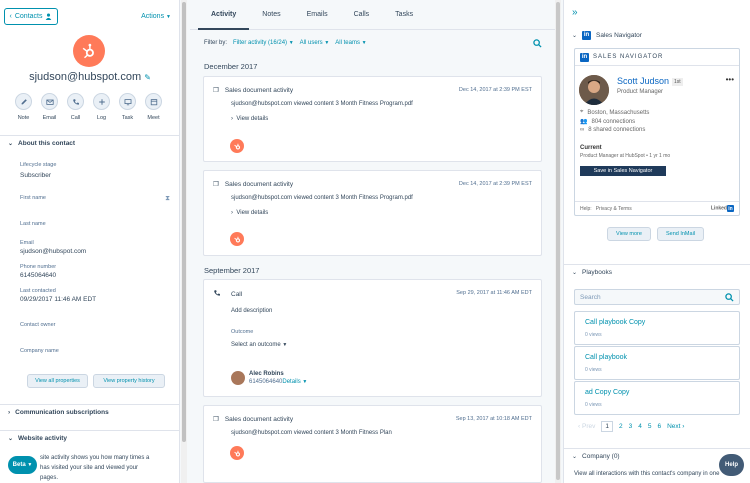 This screenshot has width=750, height=483. Describe the element at coordinates (89, 438) in the screenshot. I see `website-activity-toggle: ⌄ Website activity` at that location.